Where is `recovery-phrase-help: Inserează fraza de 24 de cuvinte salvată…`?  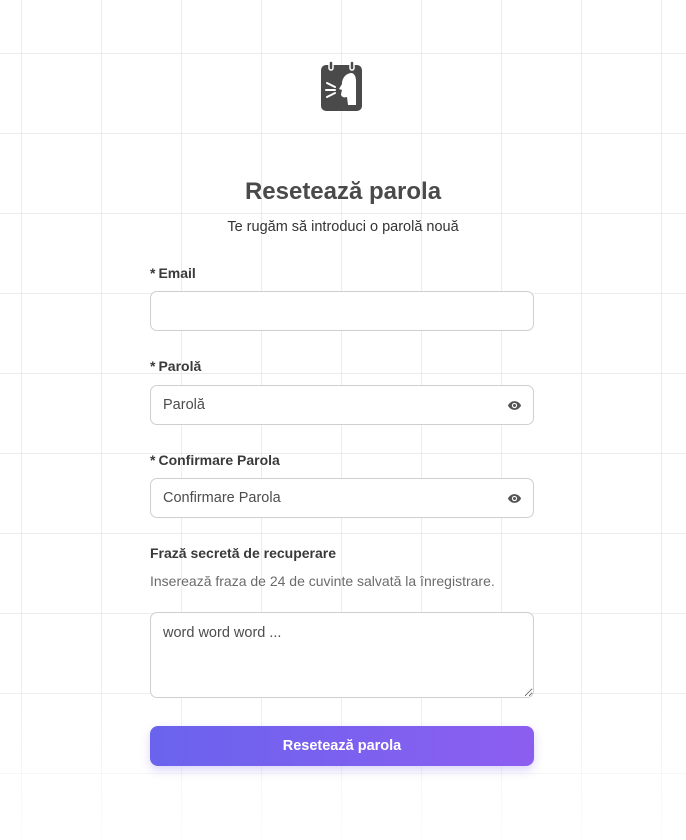
recovery-phrase-help: Inserează fraza de 24 de cuvinte salvată… is located at coordinates (322, 581).